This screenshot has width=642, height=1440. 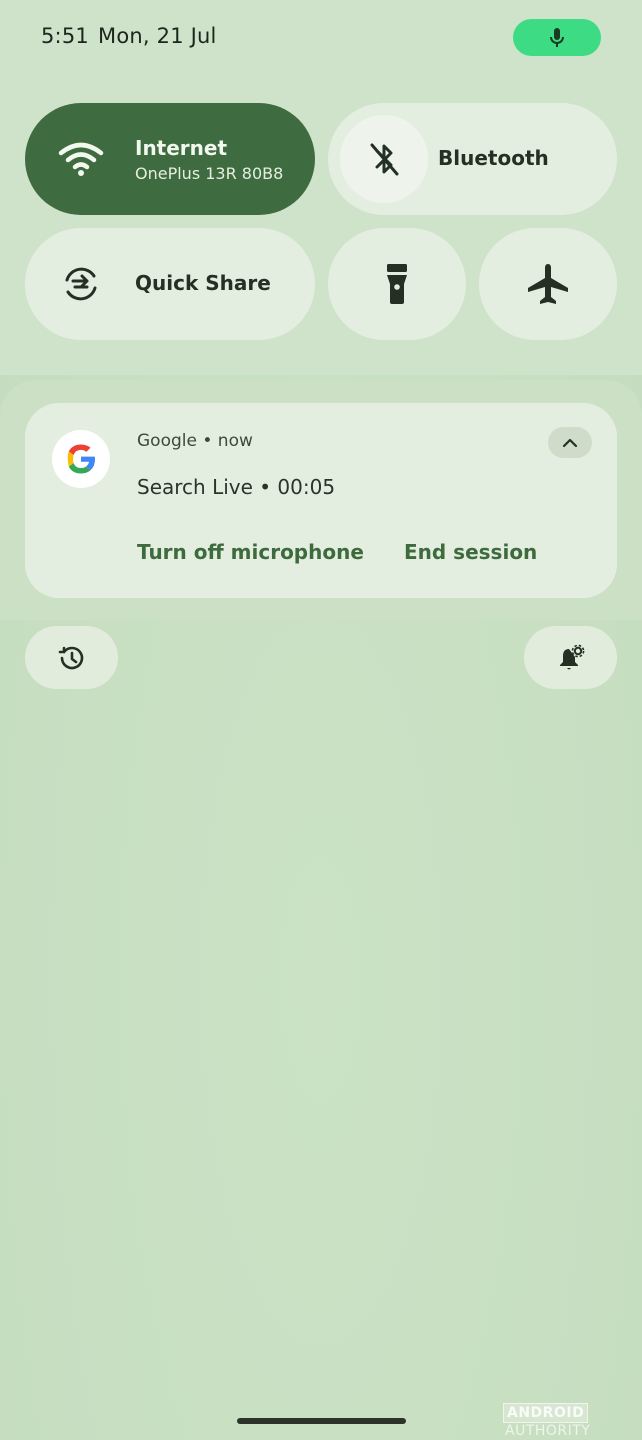 I want to click on history-icon, so click(x=70, y=657).